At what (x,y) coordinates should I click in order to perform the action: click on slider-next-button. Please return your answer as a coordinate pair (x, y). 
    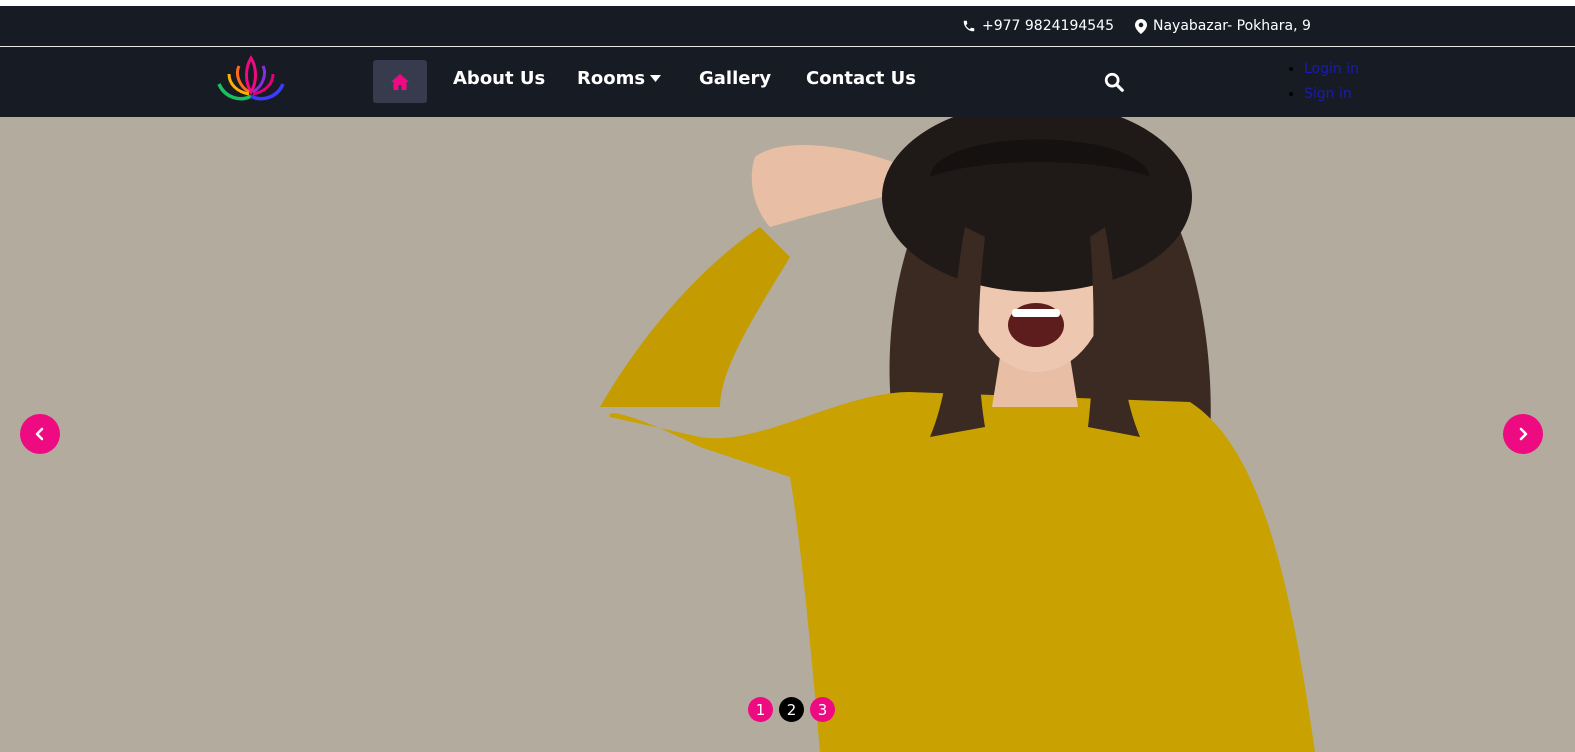
    Looking at the image, I should click on (1523, 434).